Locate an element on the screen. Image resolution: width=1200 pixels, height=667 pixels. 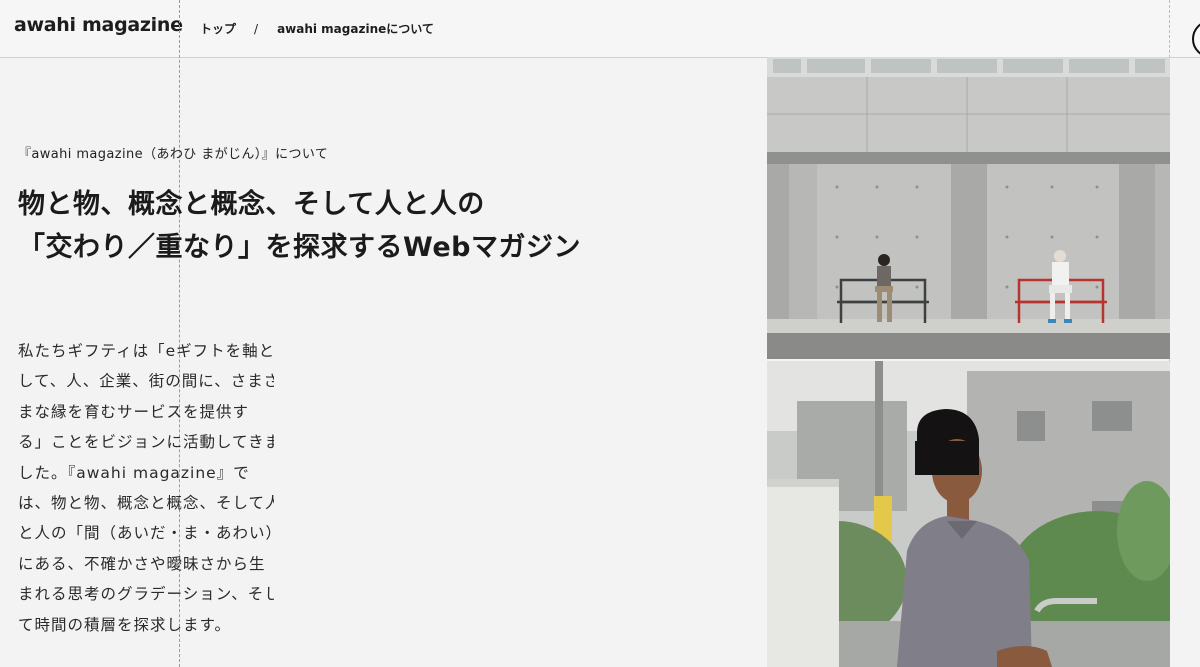
body-line: まな縁を育むサービスを提供す is located at coordinates (134, 411).